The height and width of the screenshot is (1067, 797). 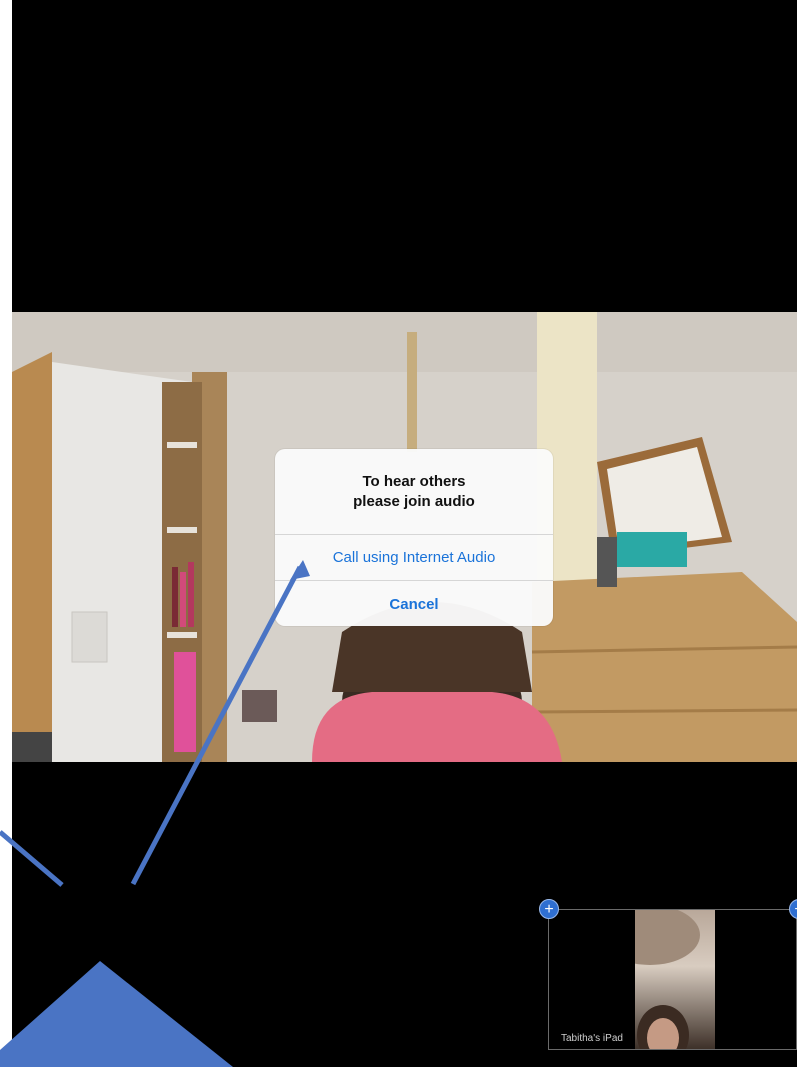 I want to click on cancel-button: Cancel, so click(x=414, y=603).